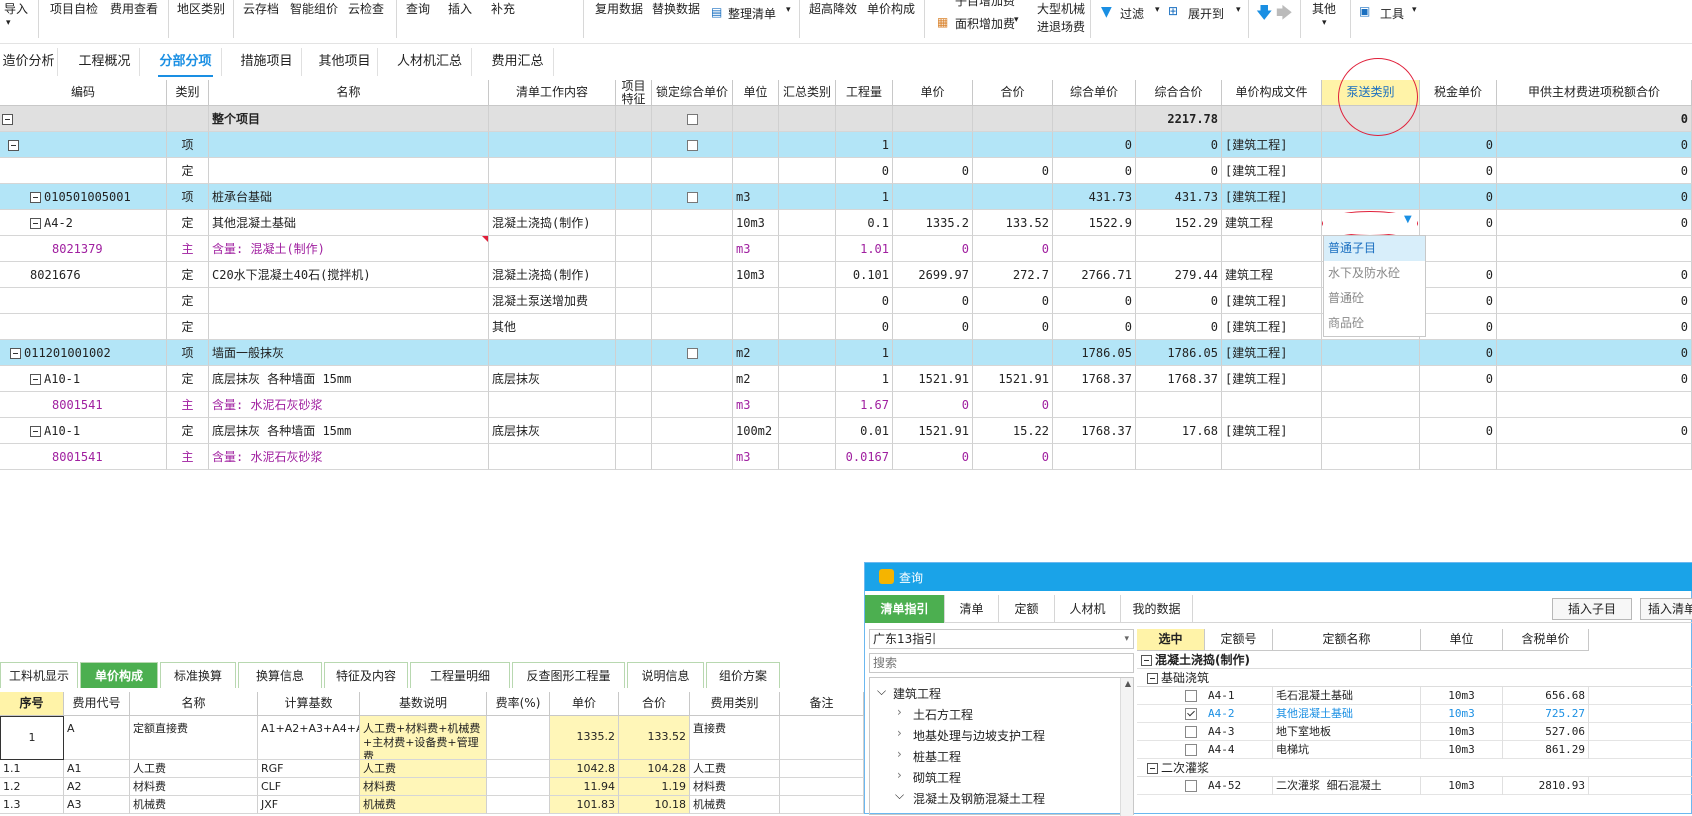 The image size is (1692, 816). Describe the element at coordinates (1001, 639) in the screenshot. I see `region-select: 广东13指引 ▾` at that location.